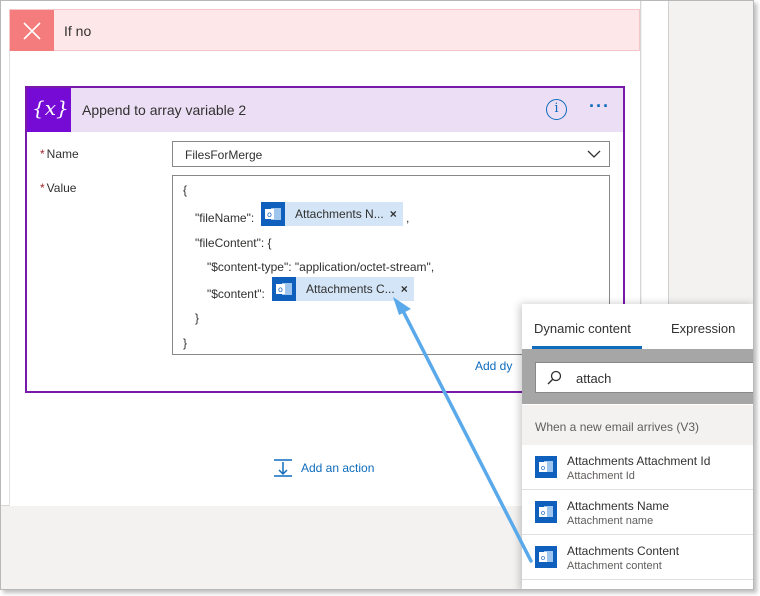  What do you see at coordinates (644, 377) in the screenshot?
I see `search-input: attach` at bounding box center [644, 377].